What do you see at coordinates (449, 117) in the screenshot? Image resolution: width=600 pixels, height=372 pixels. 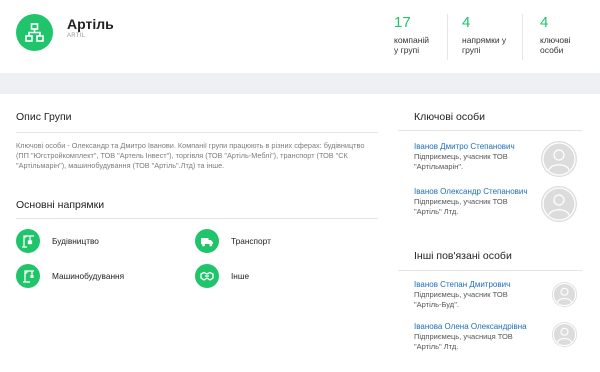 I see `key-persons-title: Ключові особи` at bounding box center [449, 117].